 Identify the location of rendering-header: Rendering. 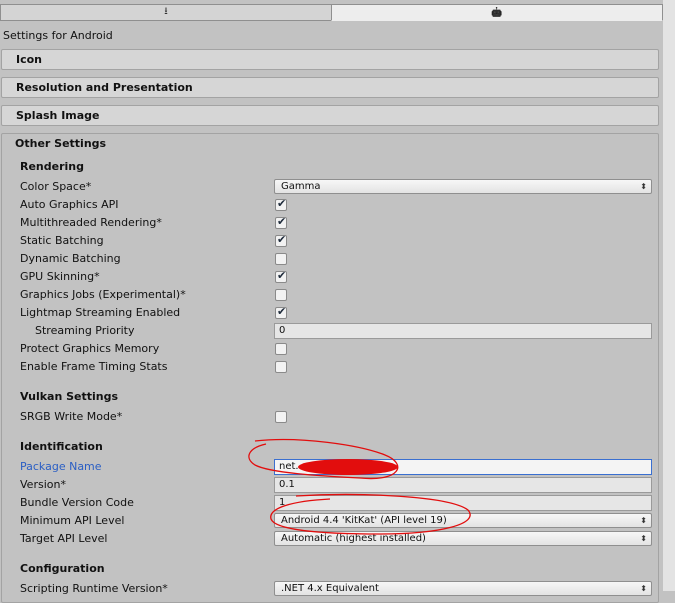
(52, 166).